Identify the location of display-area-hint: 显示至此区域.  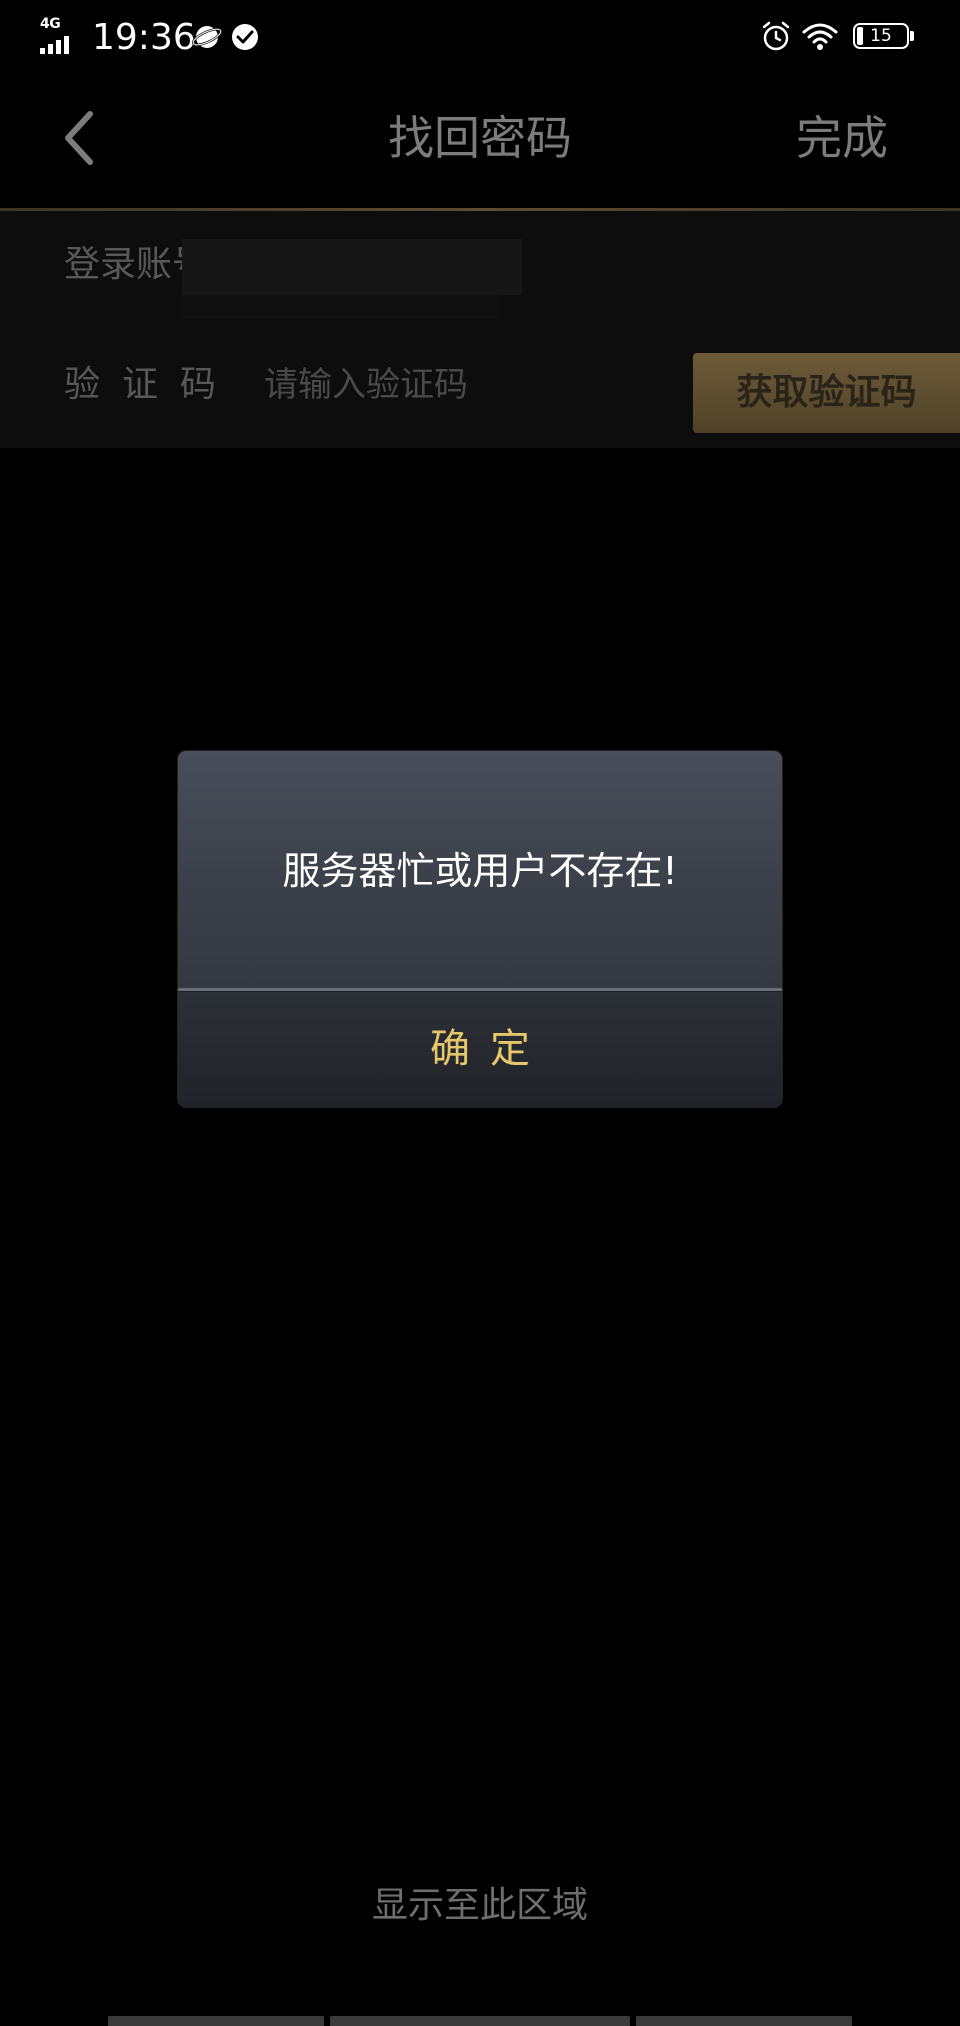
(479, 1905).